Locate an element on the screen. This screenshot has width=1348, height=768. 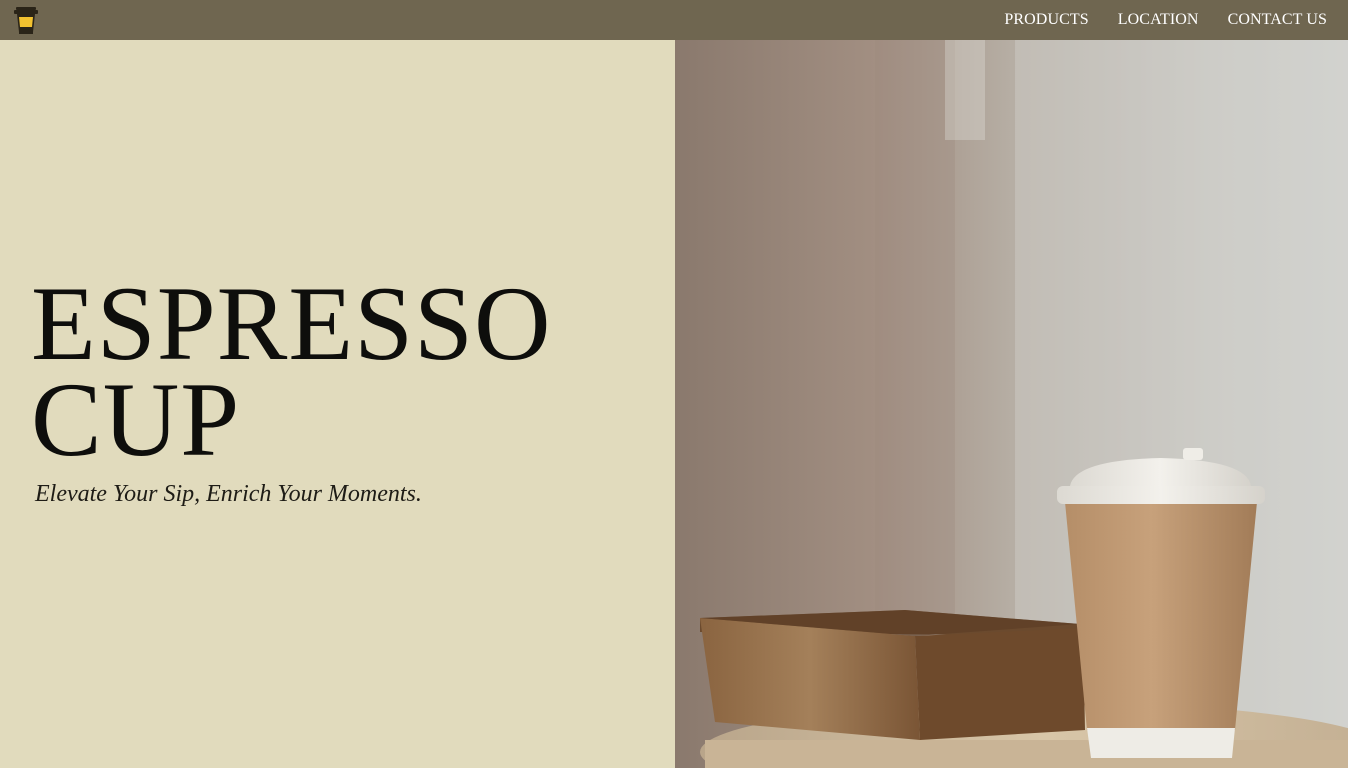
nav-location-link: LOCATION is located at coordinates (1158, 20).